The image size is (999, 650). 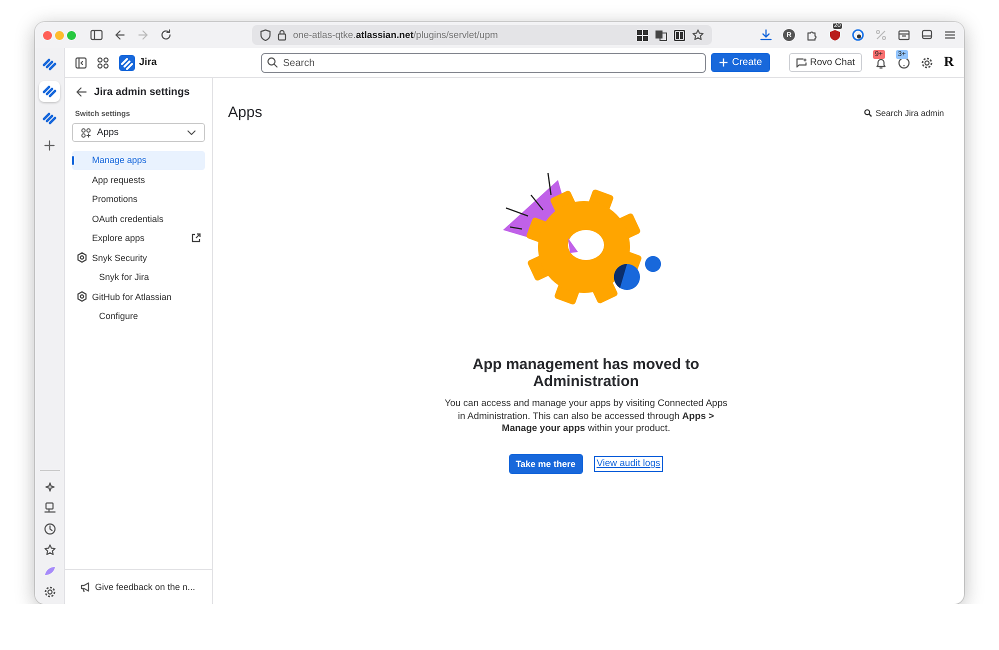 I want to click on app-switcher-icon, so click(x=103, y=62).